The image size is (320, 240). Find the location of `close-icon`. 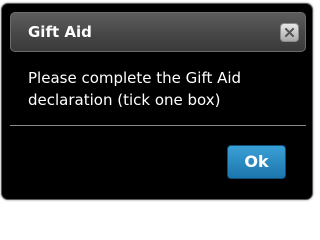

close-icon is located at coordinates (289, 32).